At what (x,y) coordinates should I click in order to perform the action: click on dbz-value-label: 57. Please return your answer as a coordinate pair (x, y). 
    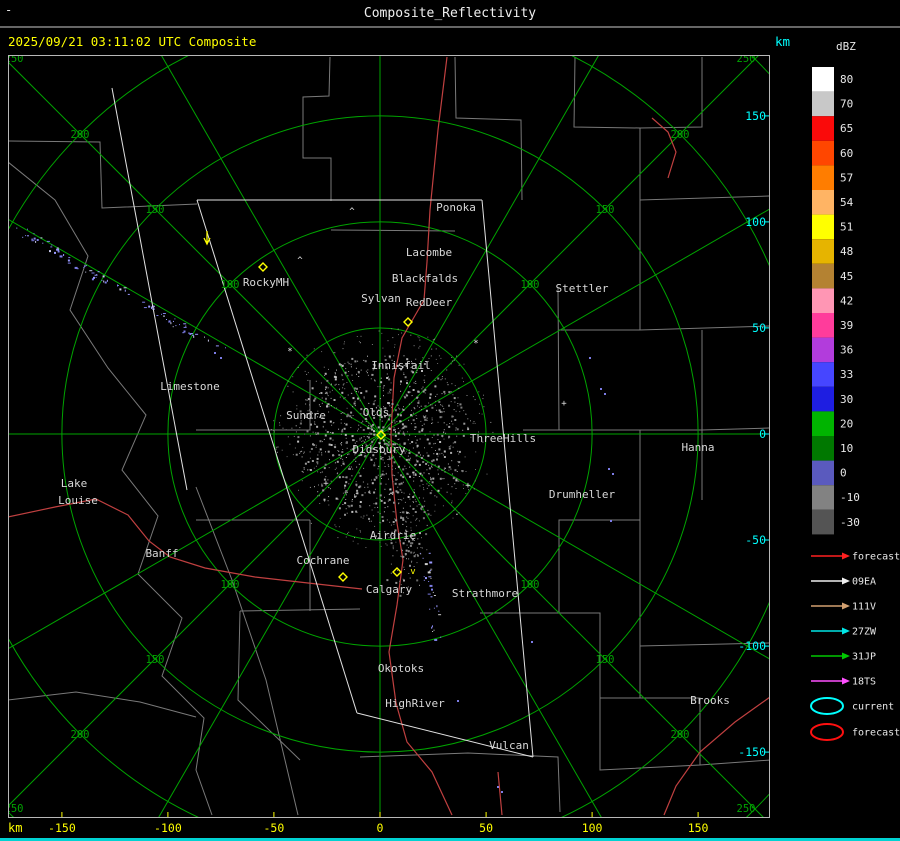
    Looking at the image, I should click on (846, 177).